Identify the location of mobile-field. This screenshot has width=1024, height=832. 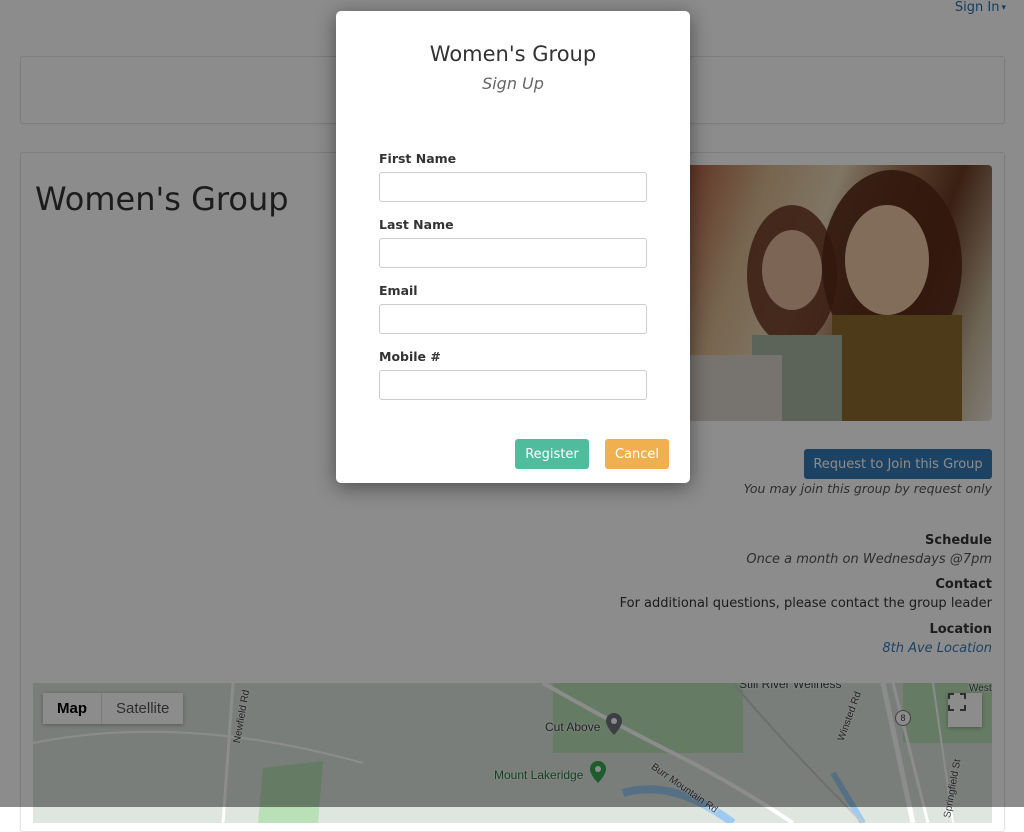
(513, 385).